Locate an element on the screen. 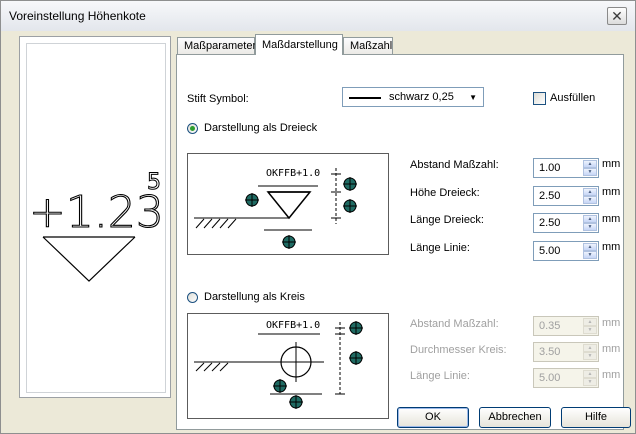 The width and height of the screenshot is (636, 434). kreis-diagram-drawing: OKFFB+1.0 is located at coordinates (278, 364).